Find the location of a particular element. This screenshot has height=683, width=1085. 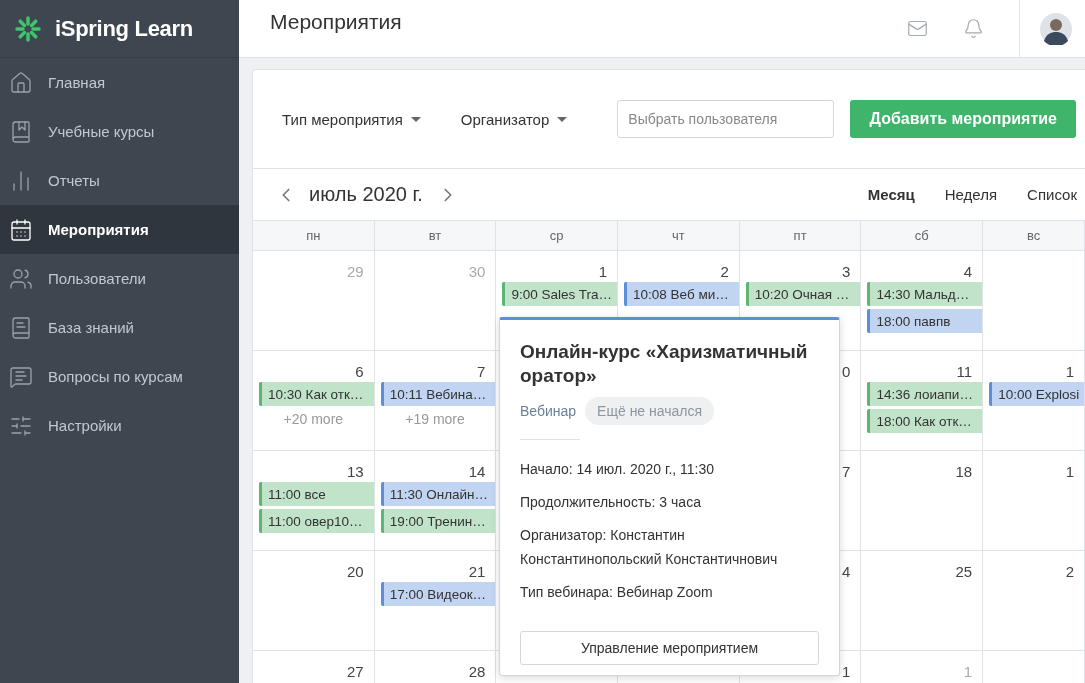

sidebar-label: Пользователи is located at coordinates (97, 278).